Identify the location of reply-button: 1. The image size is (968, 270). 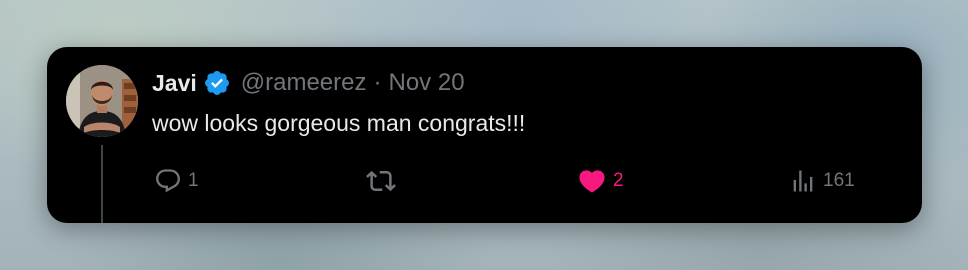
(176, 181).